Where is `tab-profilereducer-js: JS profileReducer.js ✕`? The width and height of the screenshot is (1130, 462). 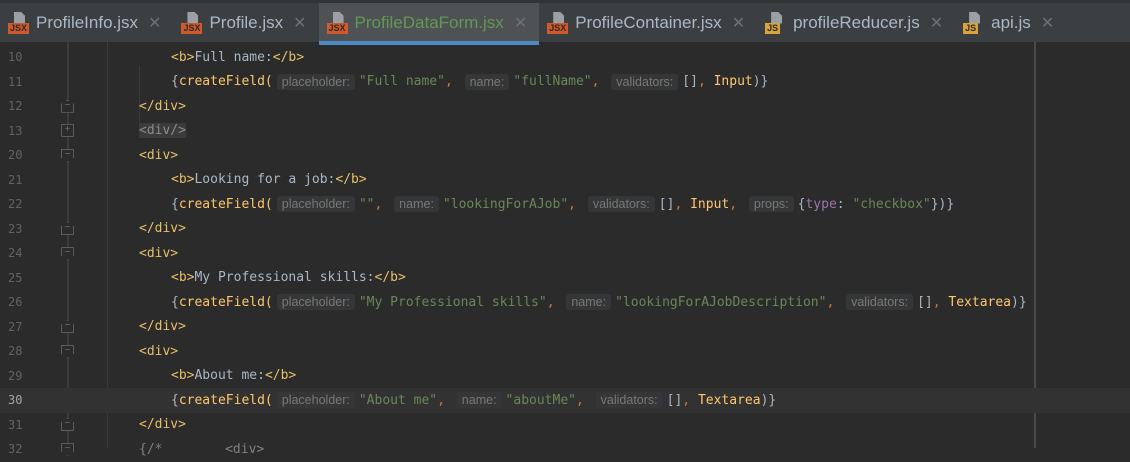
tab-profilereducer-js: JS profileReducer.js ✕ is located at coordinates (856, 22).